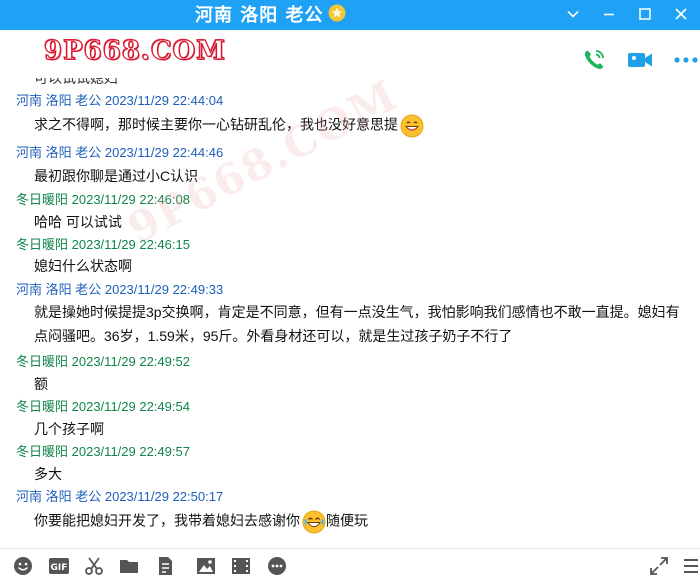 The width and height of the screenshot is (700, 577). What do you see at coordinates (135, 50) in the screenshot?
I see `site-logo: 9P668.COM` at bounding box center [135, 50].